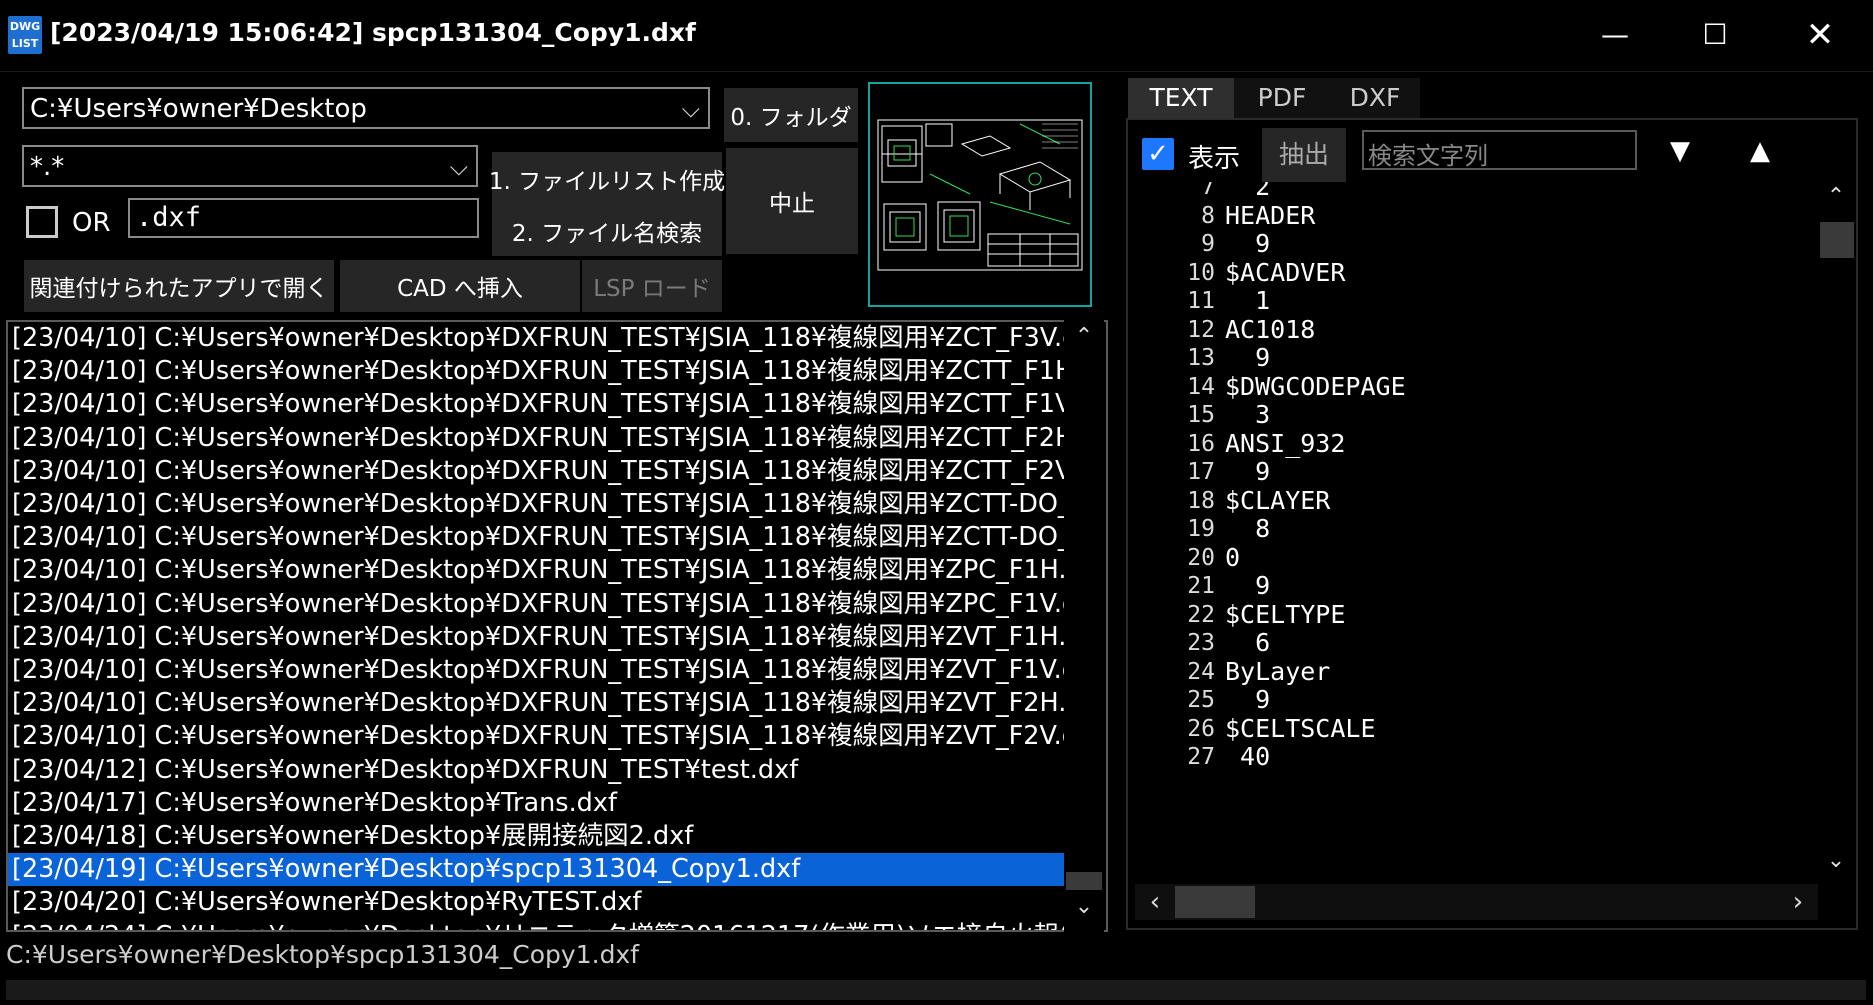 This screenshot has height=1005, width=1873. Describe the element at coordinates (25, 43) in the screenshot. I see `app-icon-text-bottom: LIST` at that location.